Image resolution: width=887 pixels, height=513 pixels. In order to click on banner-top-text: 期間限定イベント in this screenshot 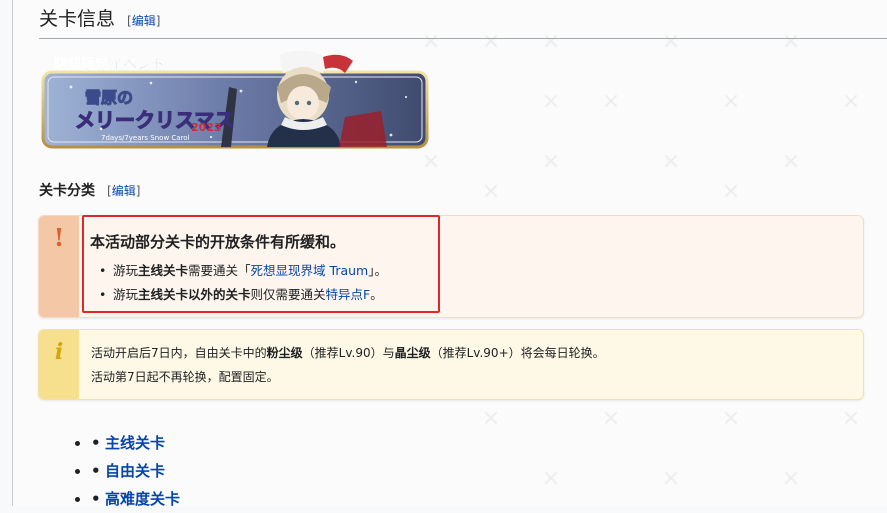, I will do `click(109, 64)`.